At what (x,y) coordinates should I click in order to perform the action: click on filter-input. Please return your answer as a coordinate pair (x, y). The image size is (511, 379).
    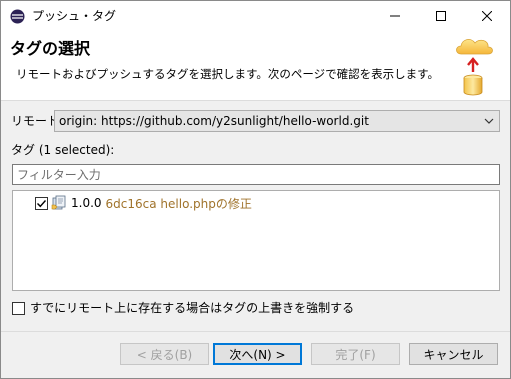
    Looking at the image, I should click on (256, 174).